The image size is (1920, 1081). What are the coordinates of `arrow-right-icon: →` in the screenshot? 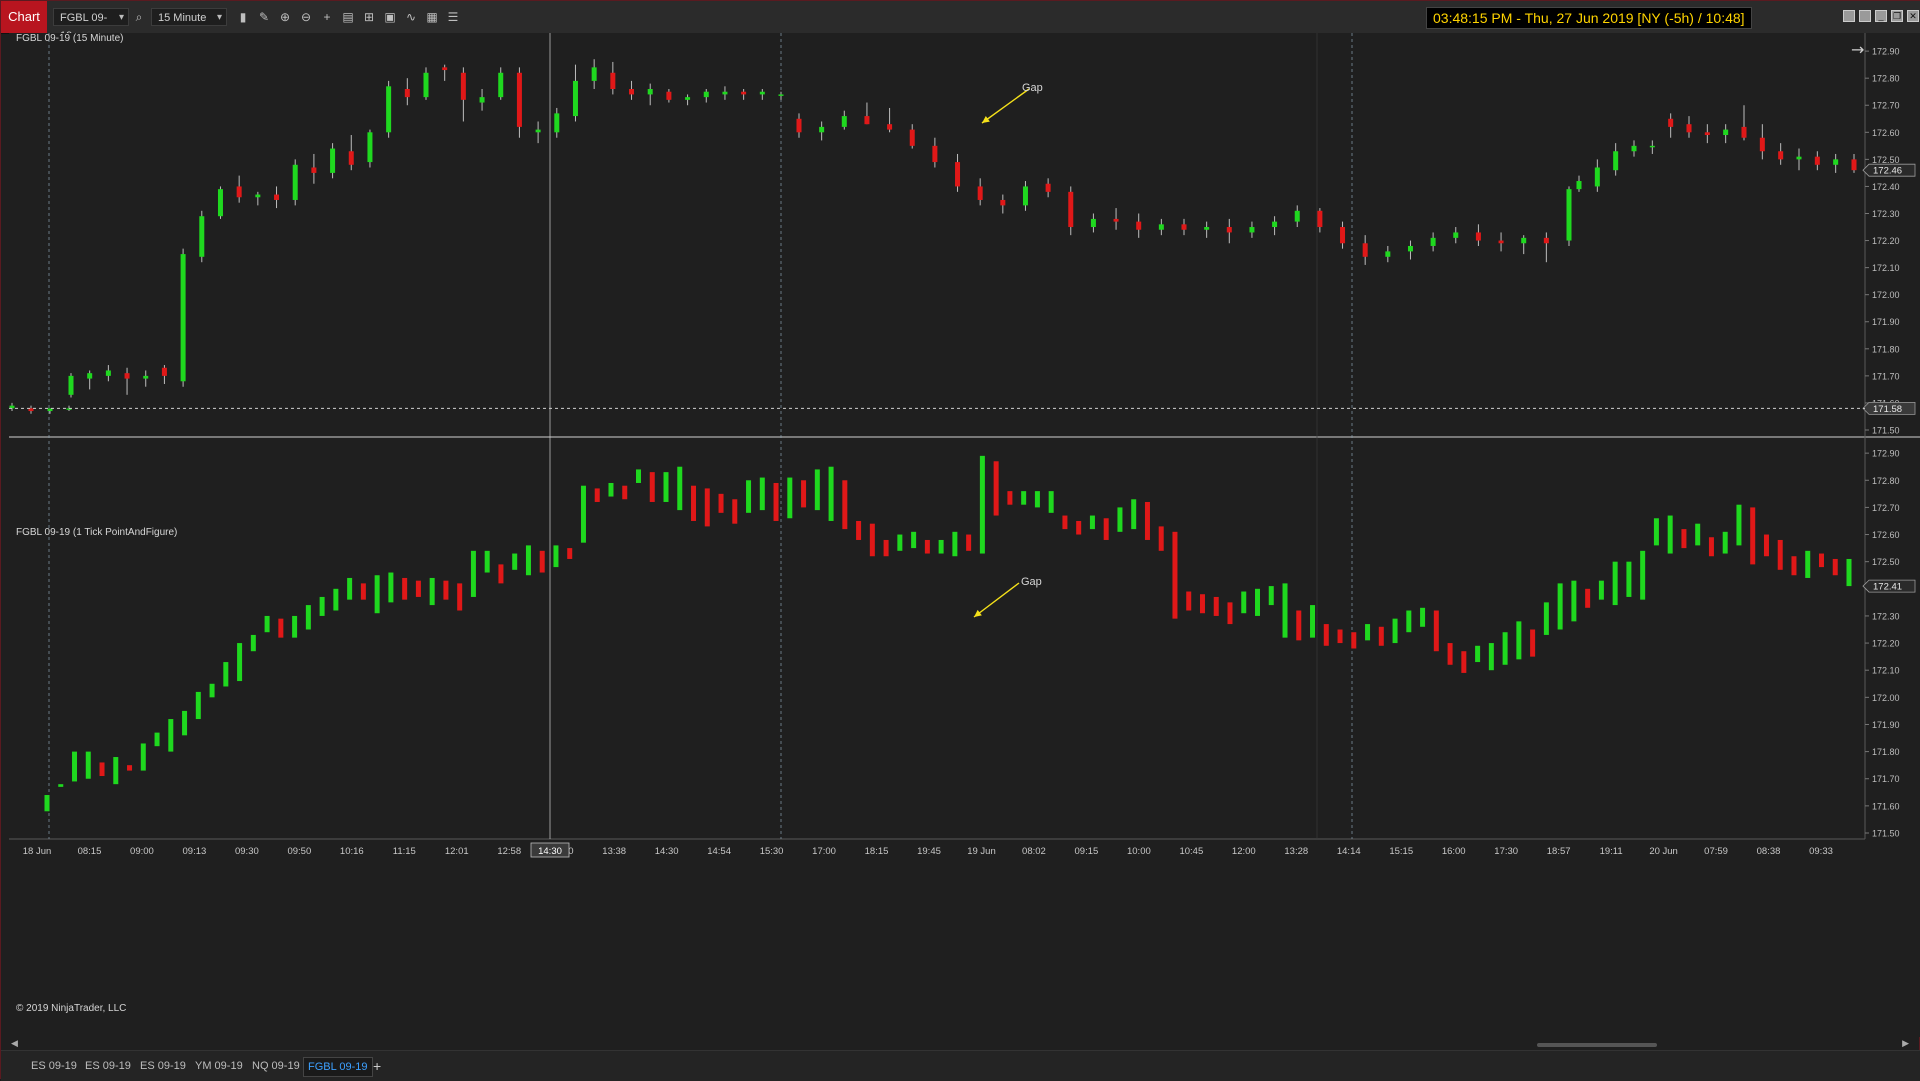 It's located at (1857, 49).